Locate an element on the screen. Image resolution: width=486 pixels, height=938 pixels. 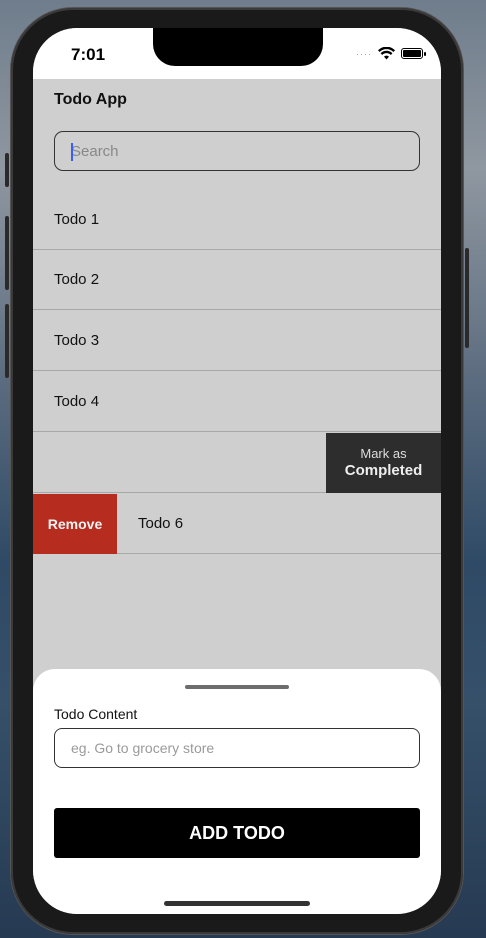
sheet-drag-handle is located at coordinates (237, 687).